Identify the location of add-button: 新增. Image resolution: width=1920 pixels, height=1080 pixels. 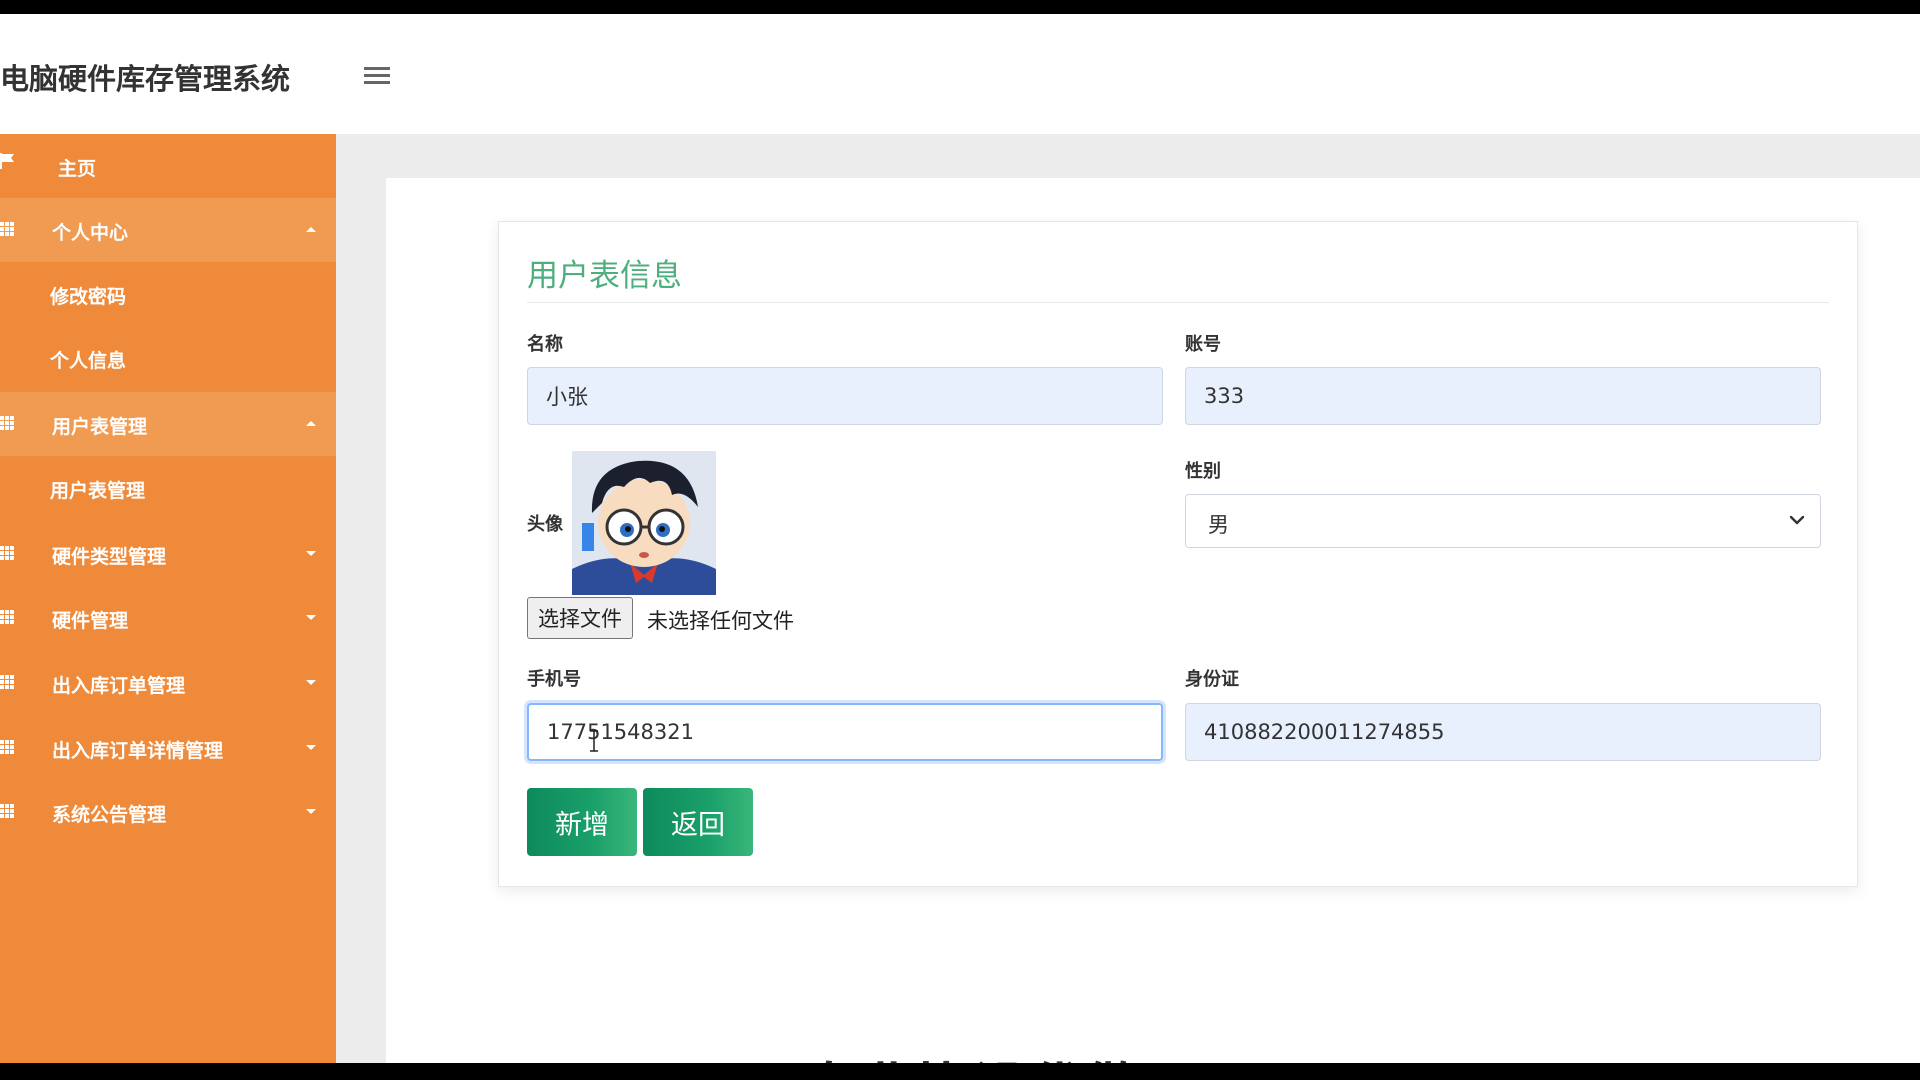
(582, 822).